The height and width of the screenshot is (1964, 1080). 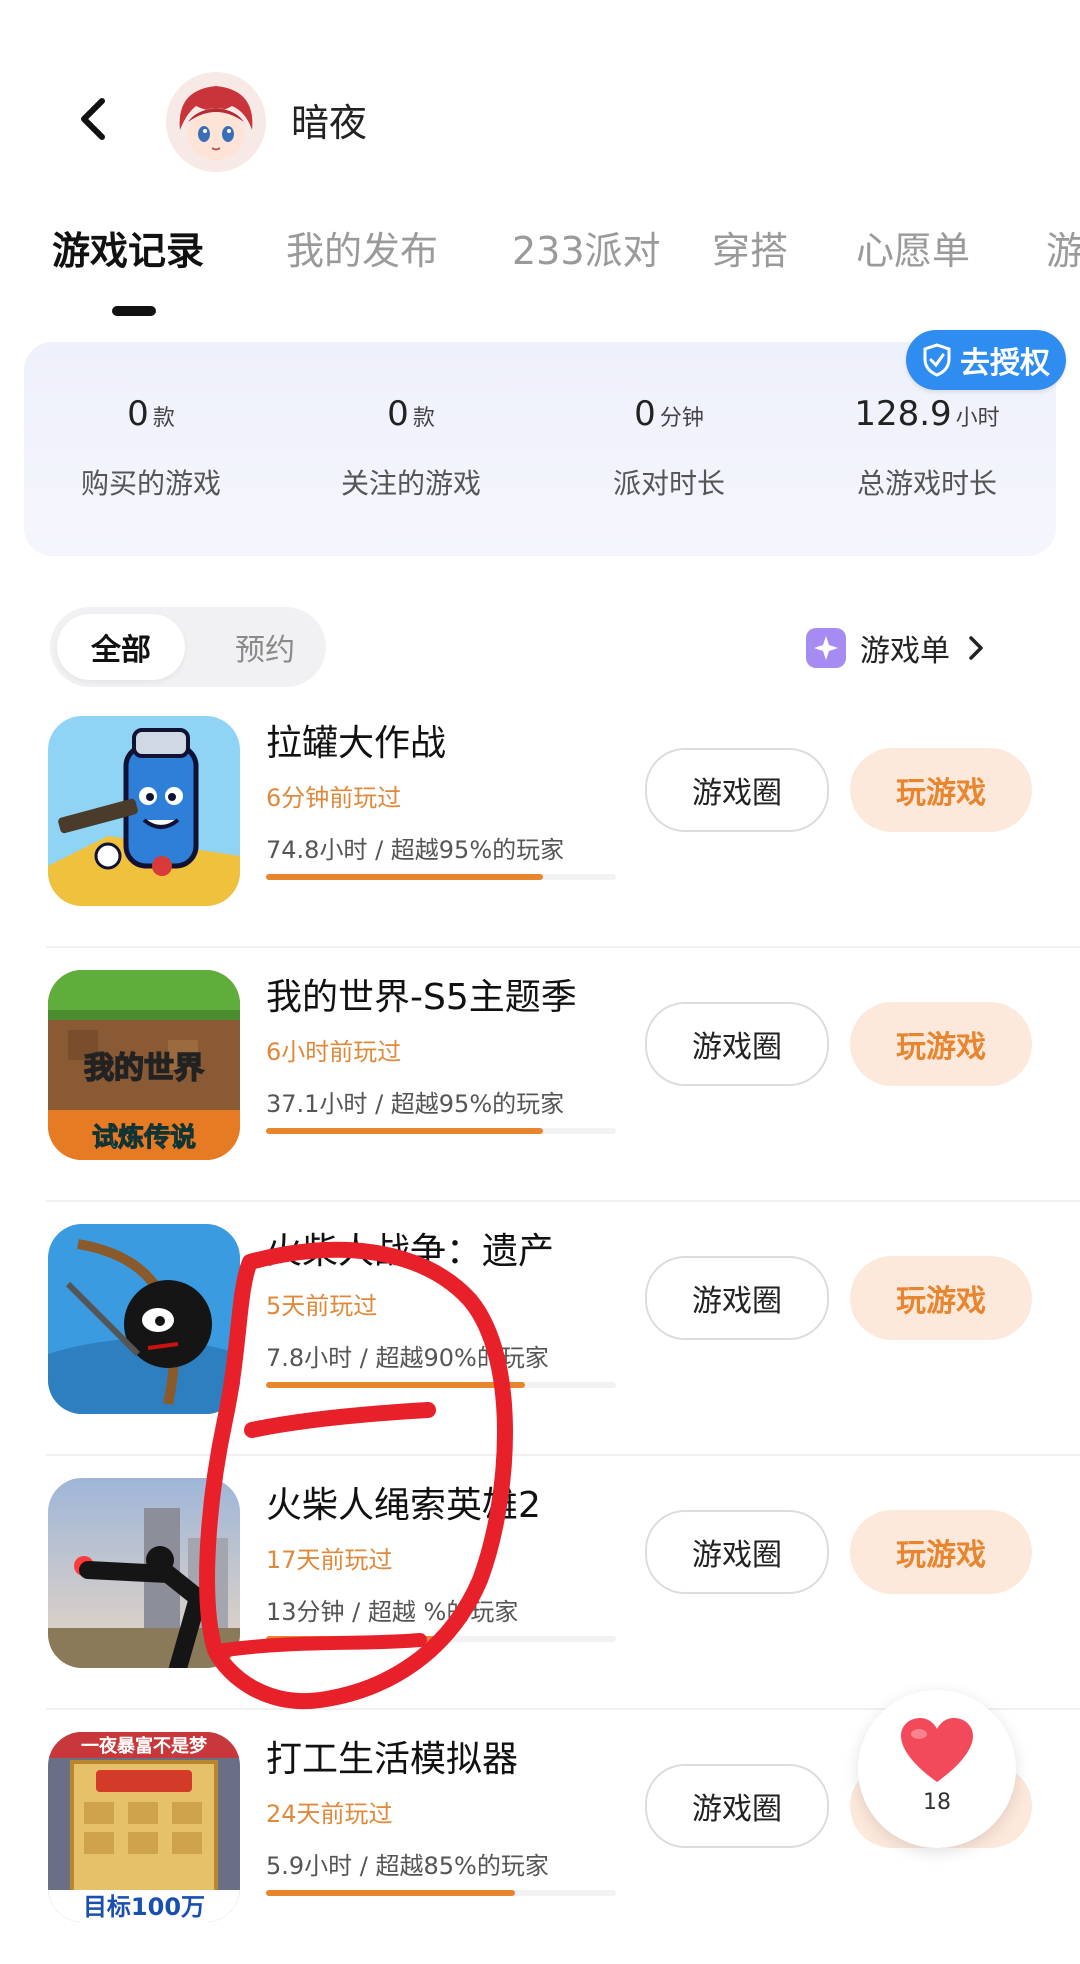 I want to click on game-icon-stickwar, so click(x=144, y=1319).